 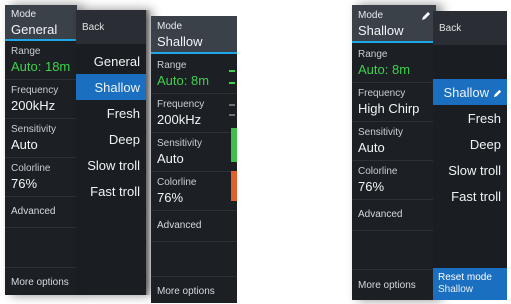 I want to click on frequency-setting: Frequency High Chirp, so click(x=394, y=102).